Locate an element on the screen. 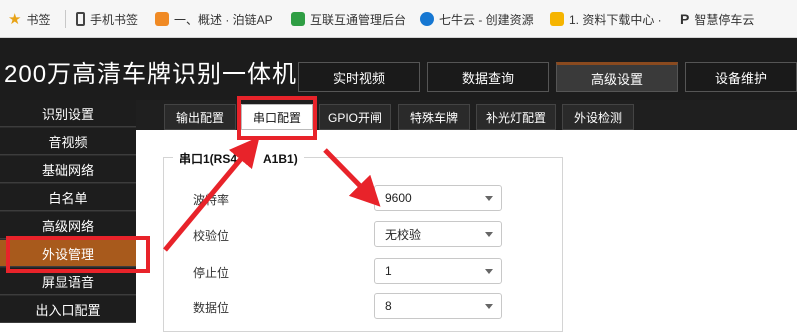  sidebar-item-entrance-config: 出入口配置 is located at coordinates (68, 309).